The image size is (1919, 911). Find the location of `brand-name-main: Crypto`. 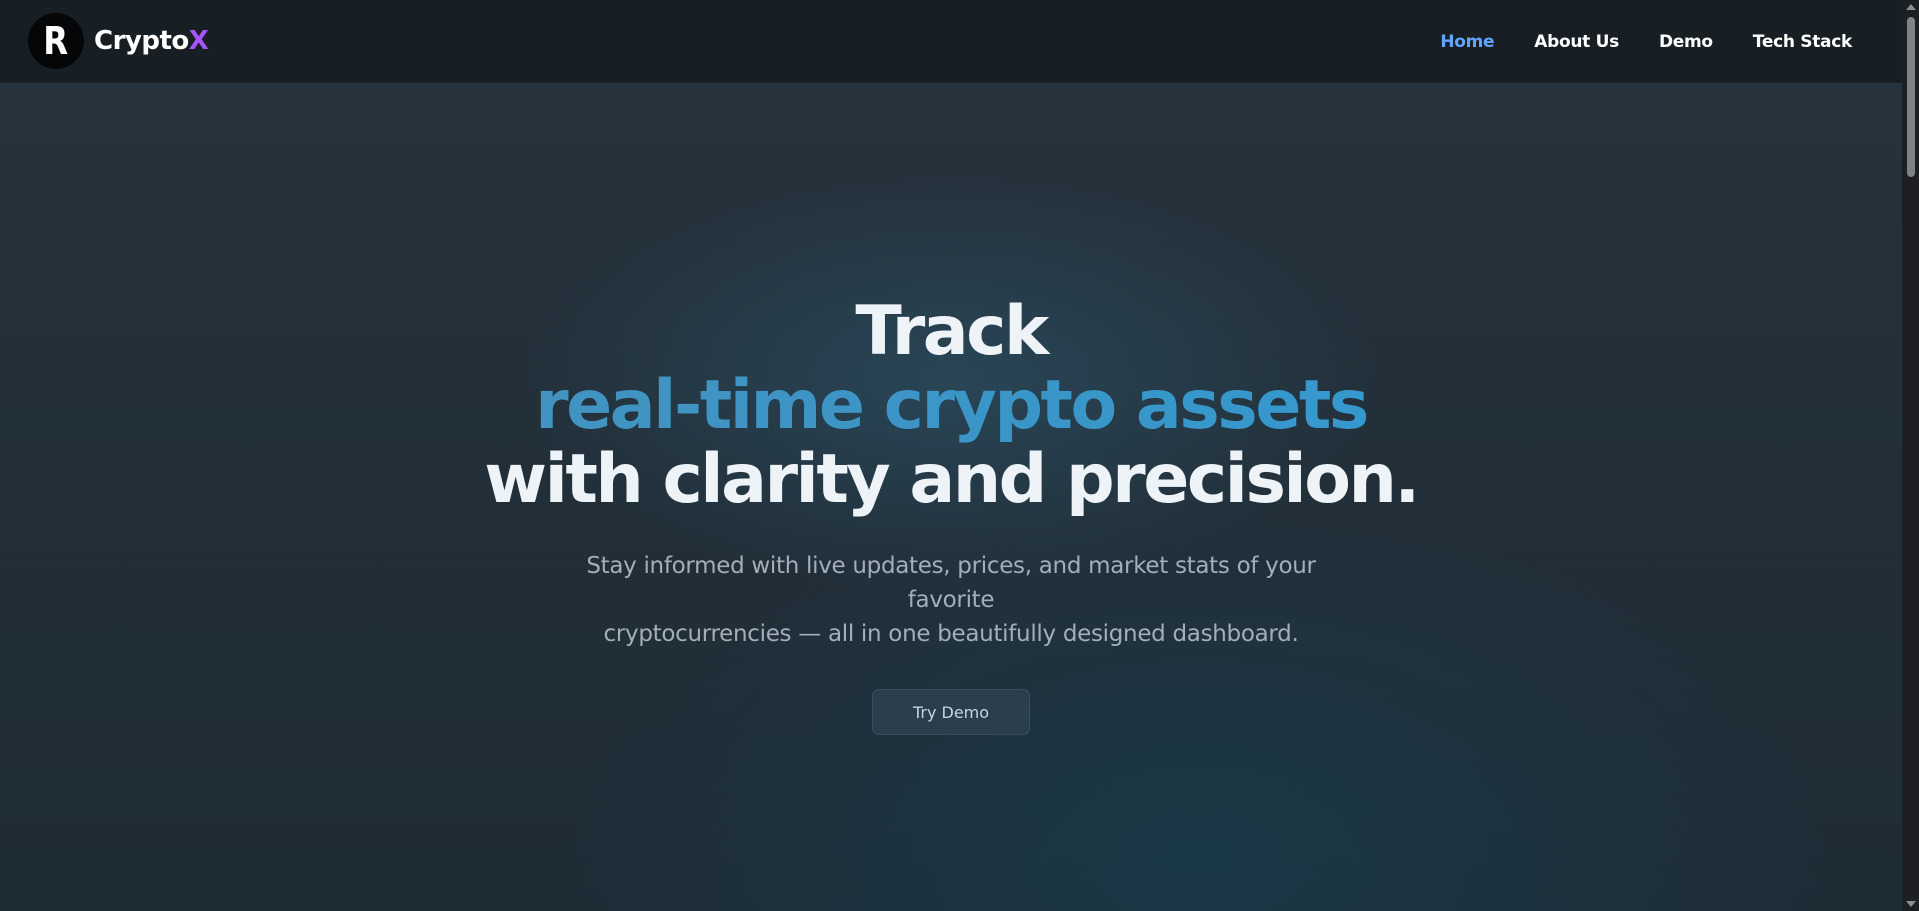

brand-name-main: Crypto is located at coordinates (141, 41).